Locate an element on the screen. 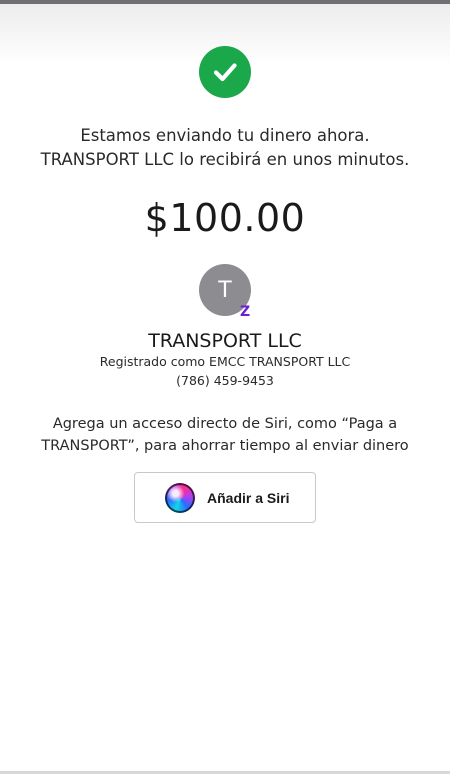 Image resolution: width=450 pixels, height=774 pixels. check-circle-icon is located at coordinates (225, 72).